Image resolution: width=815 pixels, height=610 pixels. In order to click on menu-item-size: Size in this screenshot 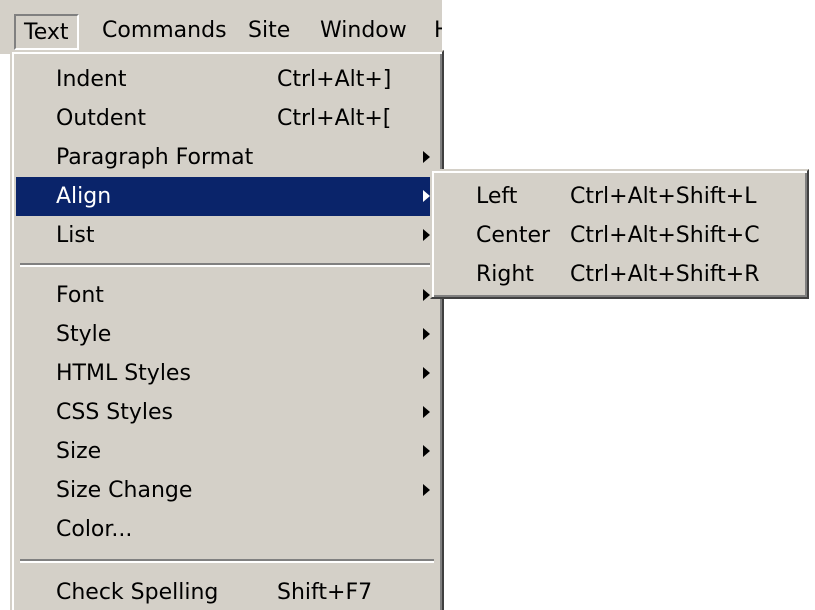, I will do `click(227, 451)`.